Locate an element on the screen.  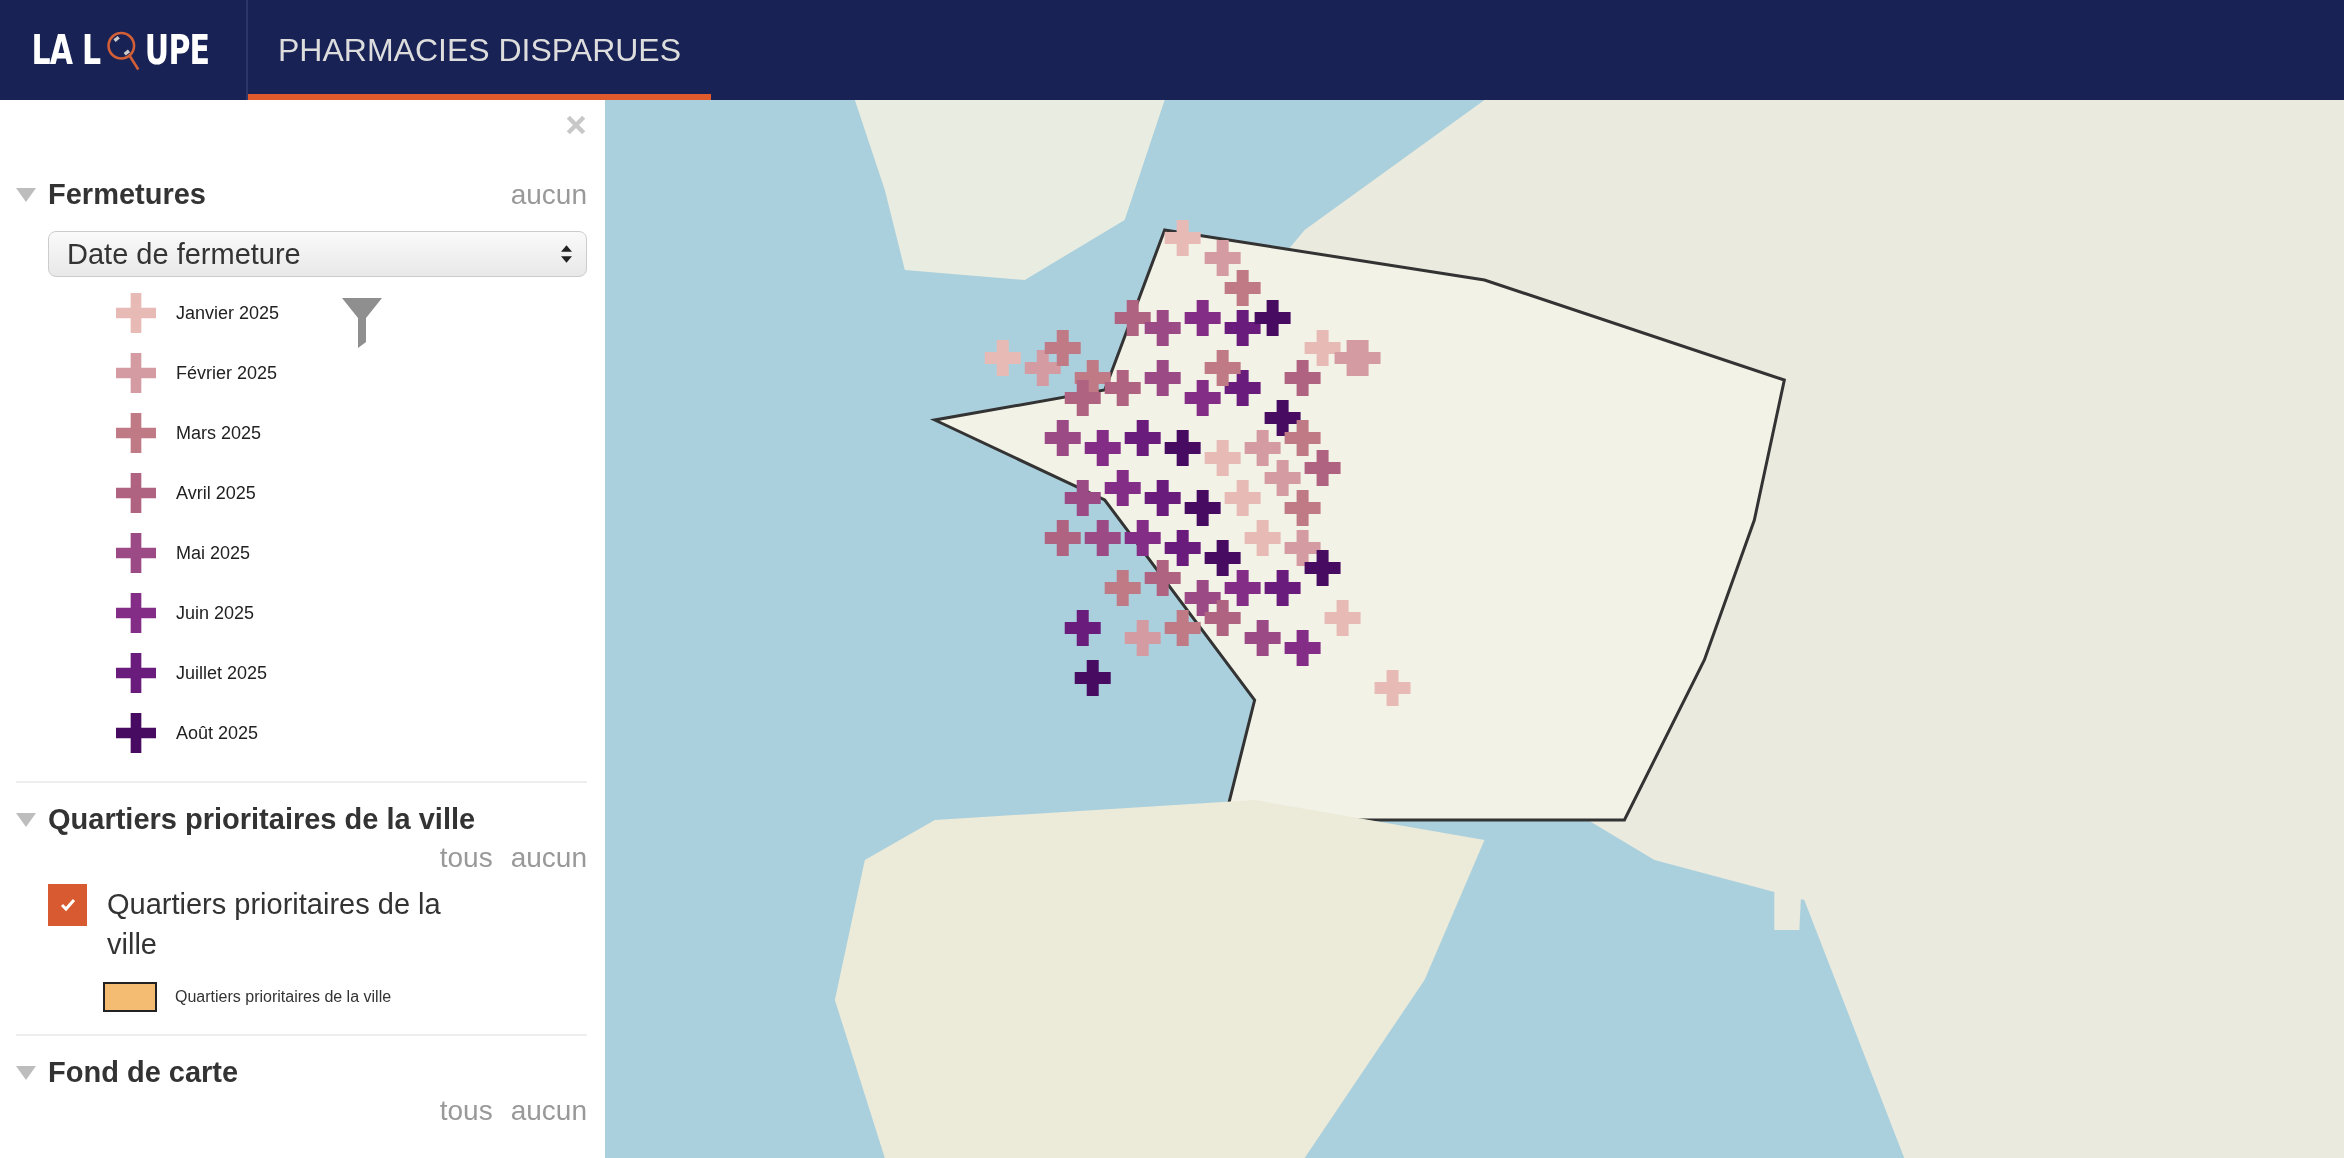
legend-label: Juillet 2025 is located at coordinates (222, 673).